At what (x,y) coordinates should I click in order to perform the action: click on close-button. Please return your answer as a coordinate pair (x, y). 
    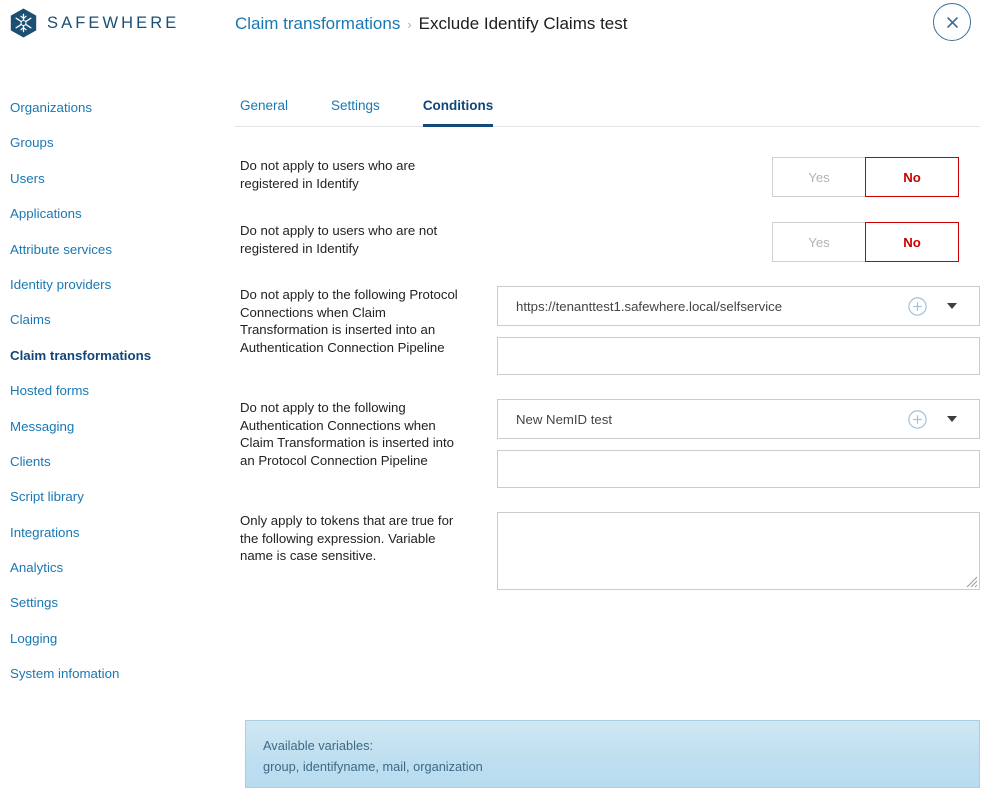
    Looking at the image, I should click on (952, 22).